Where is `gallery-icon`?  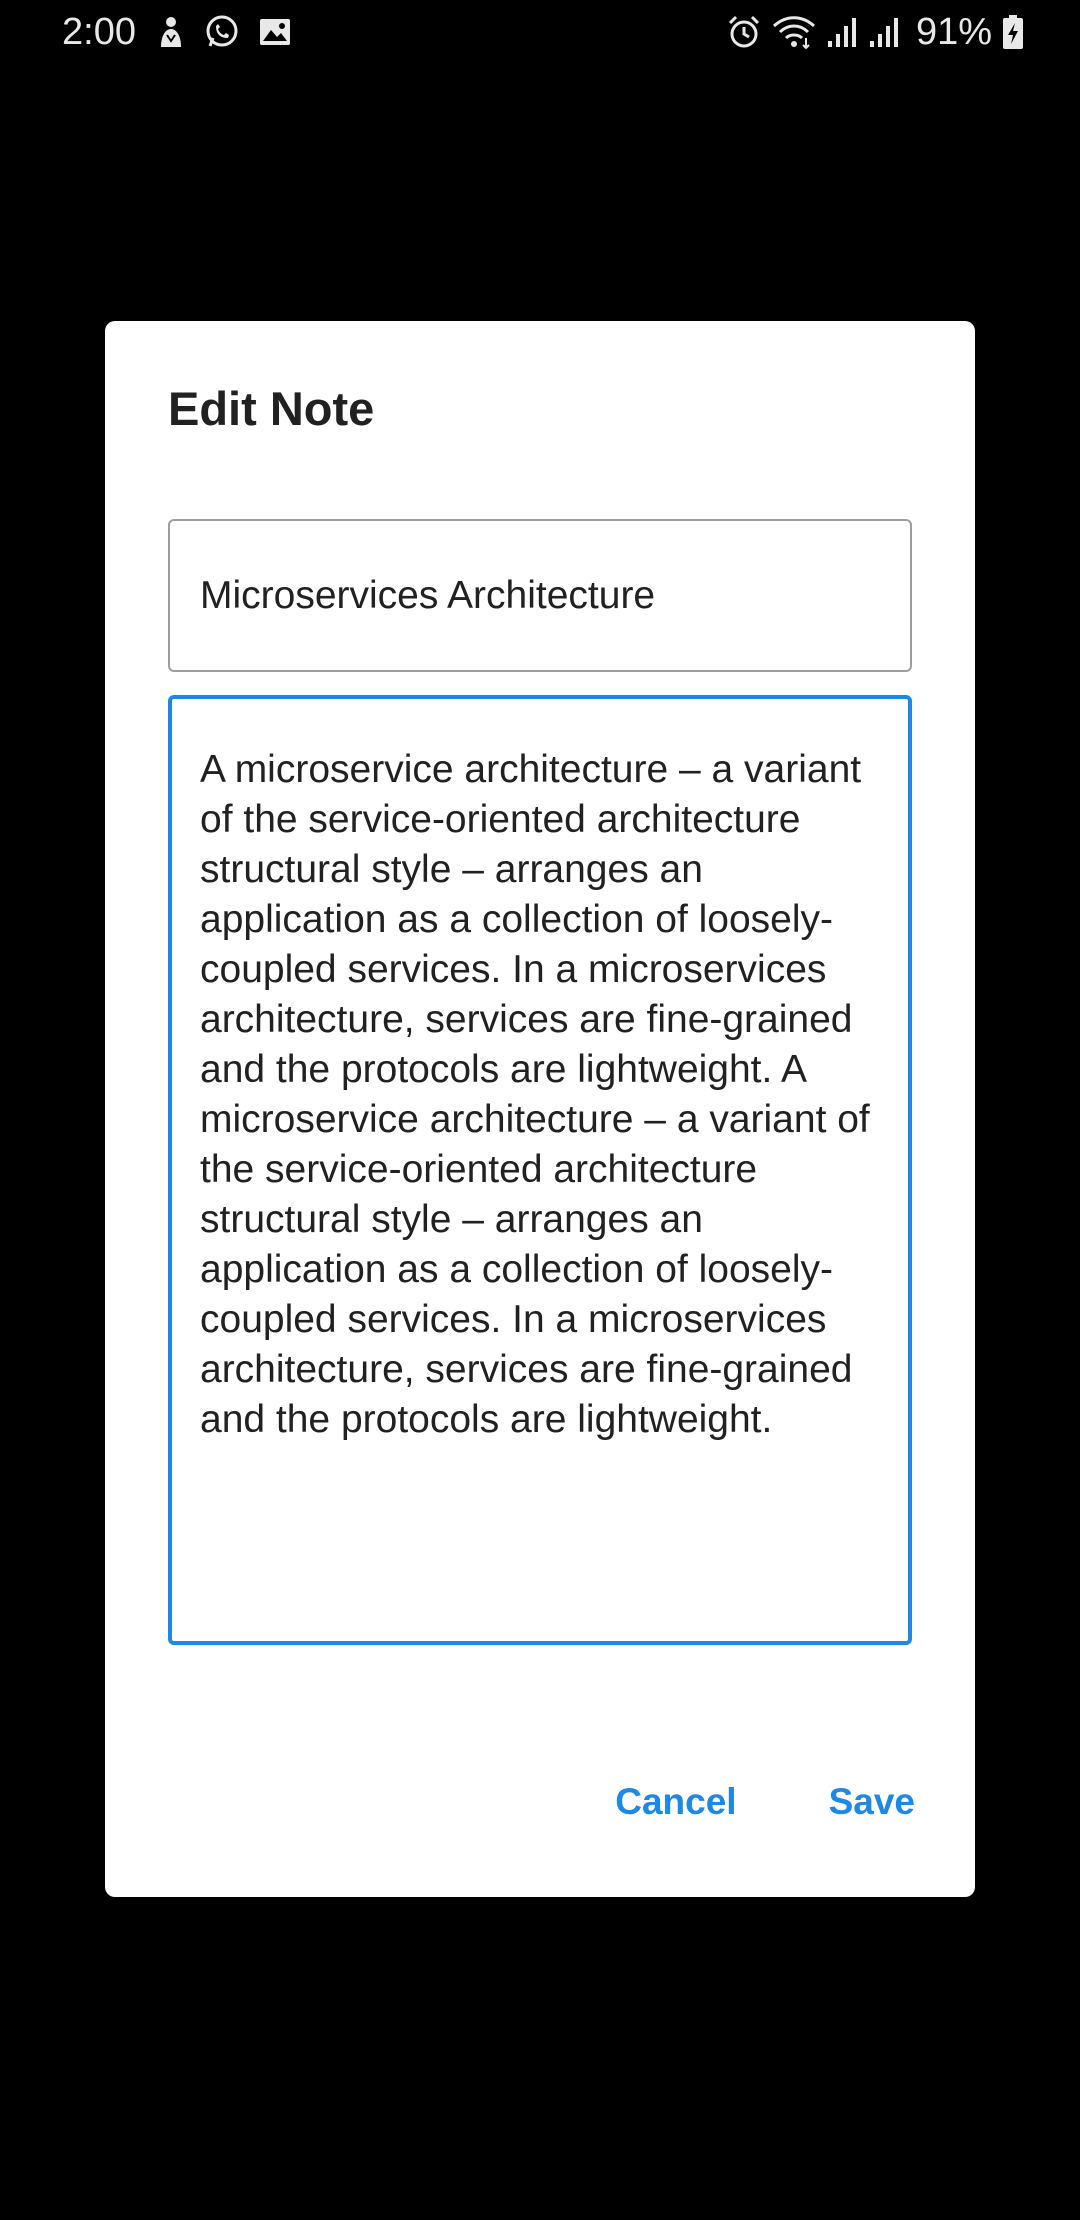 gallery-icon is located at coordinates (275, 32).